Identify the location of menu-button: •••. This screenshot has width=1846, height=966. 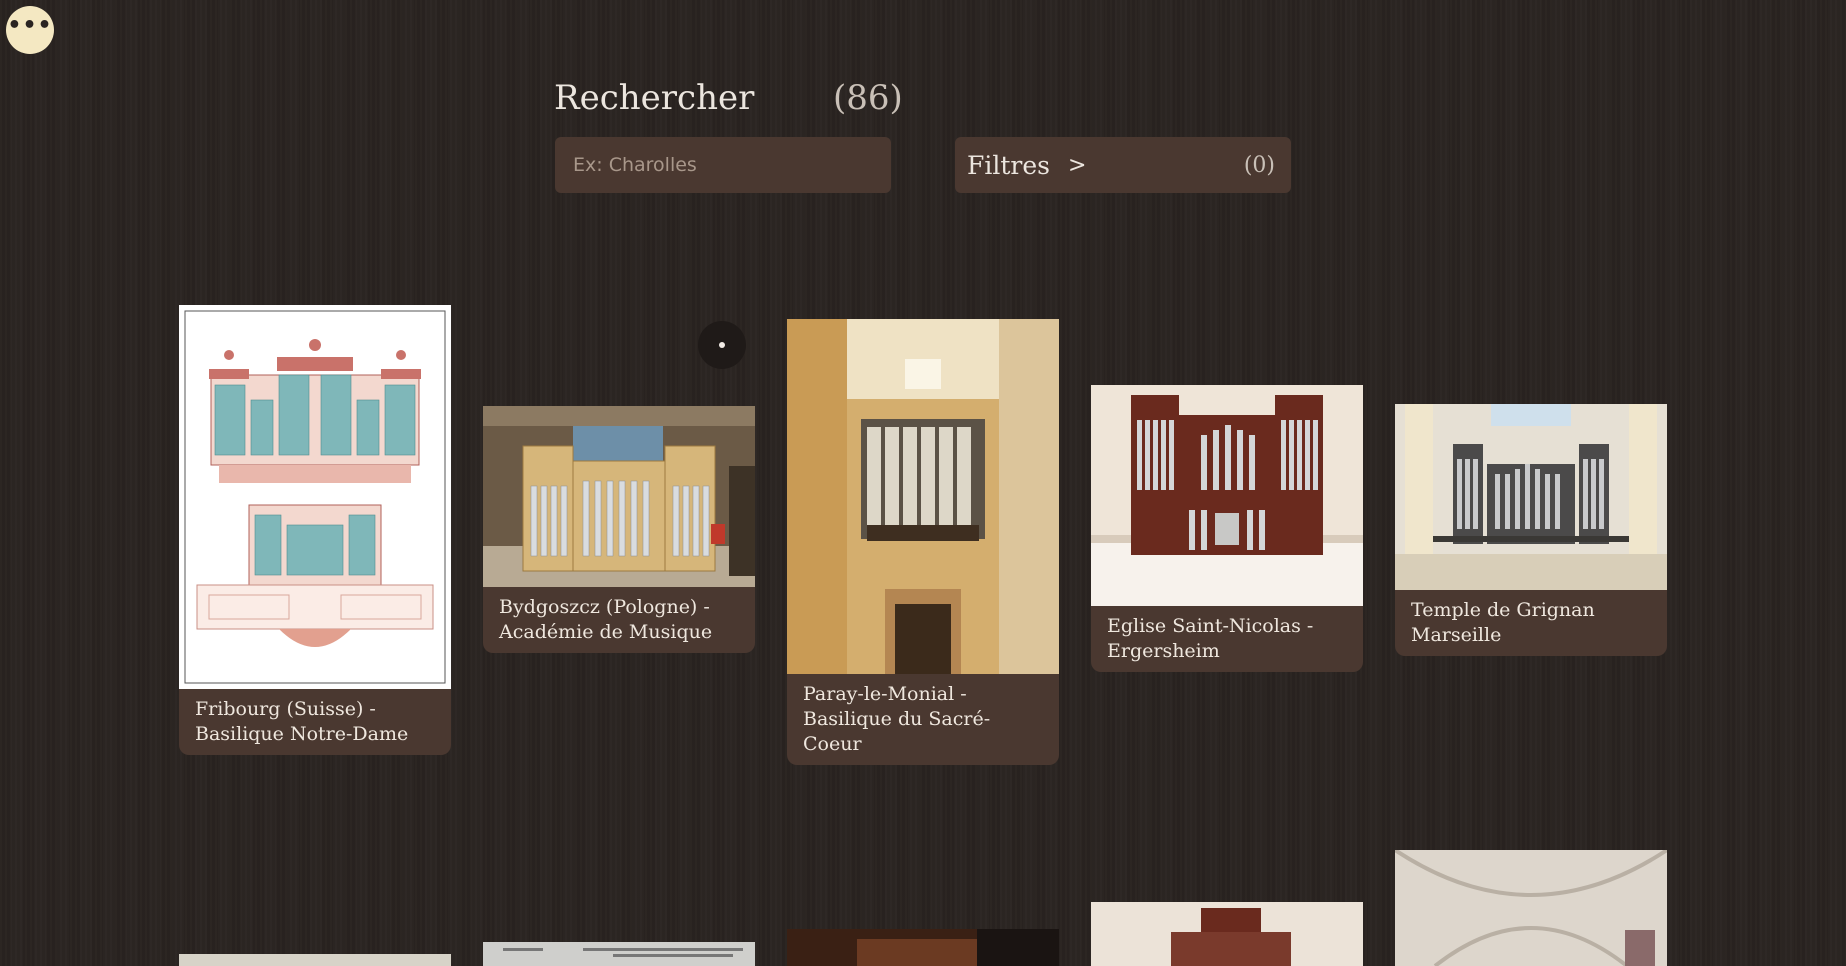
(30, 30).